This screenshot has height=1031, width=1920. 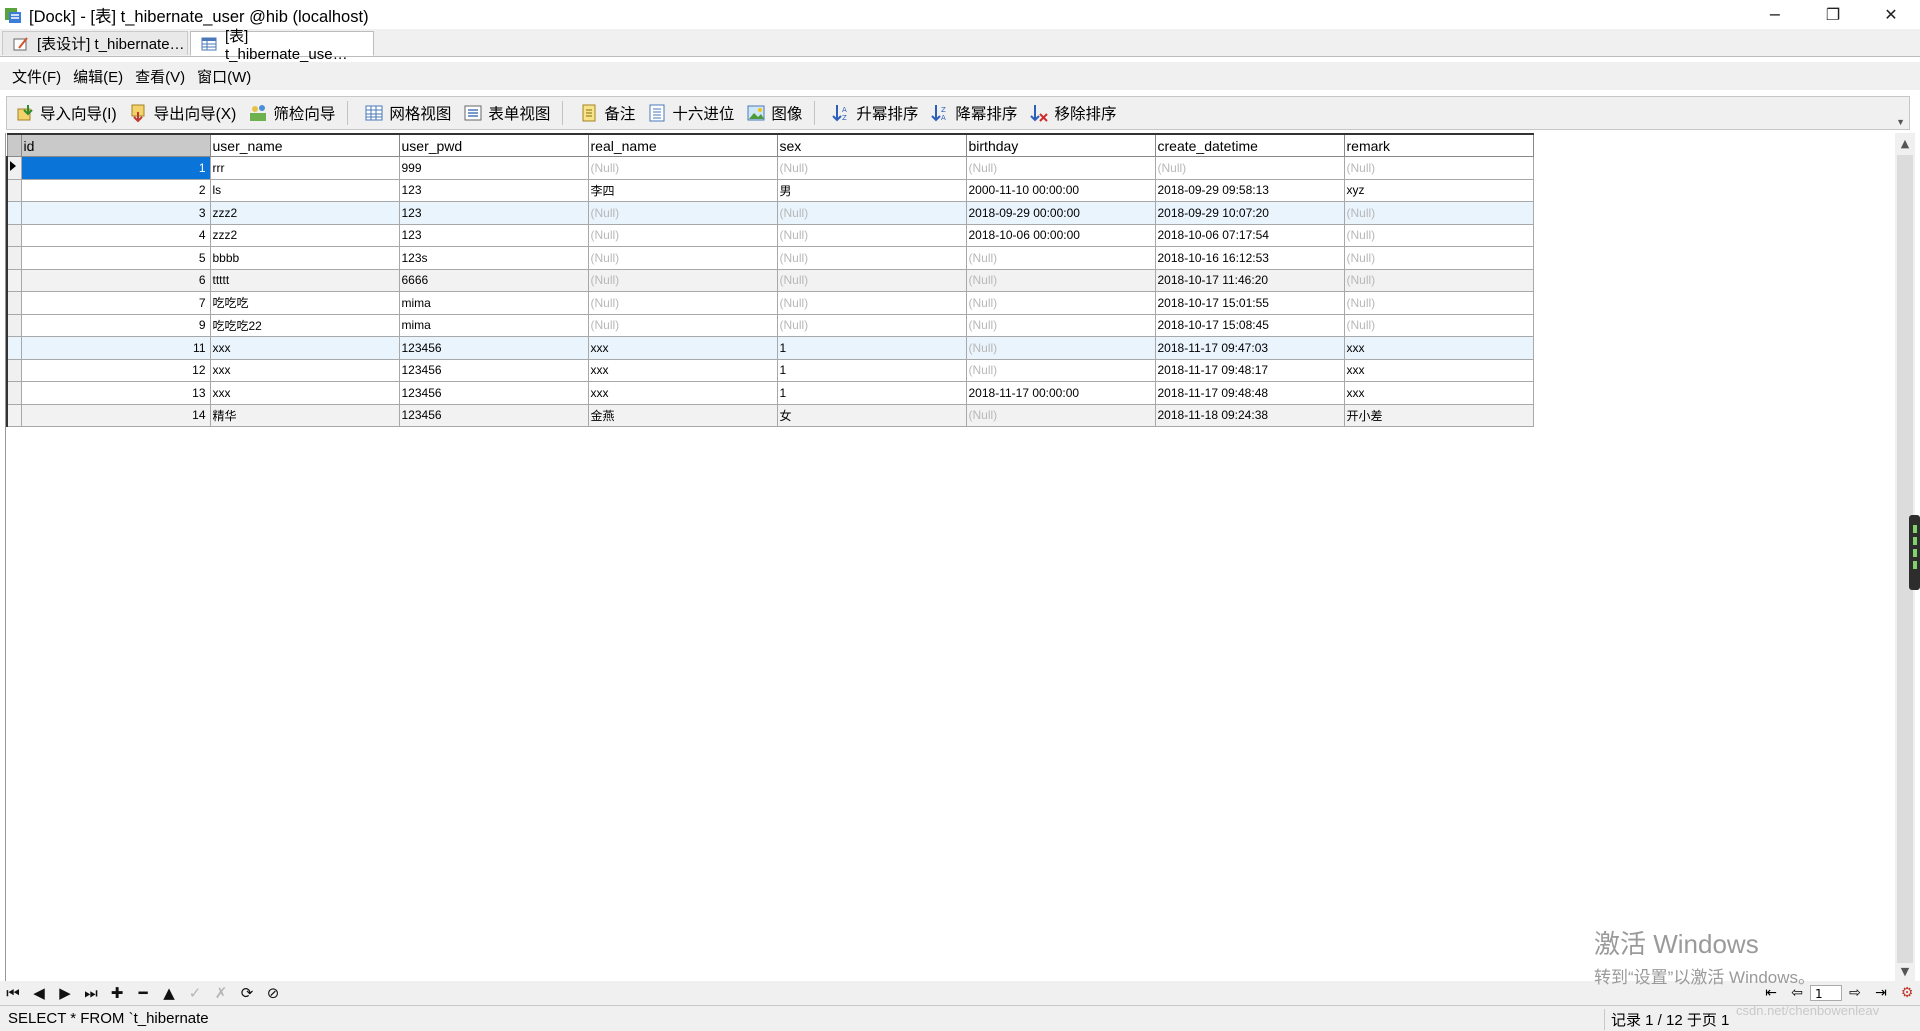 I want to click on cell-create-datetime: 2018-09-29 10:07:20, so click(x=1249, y=213).